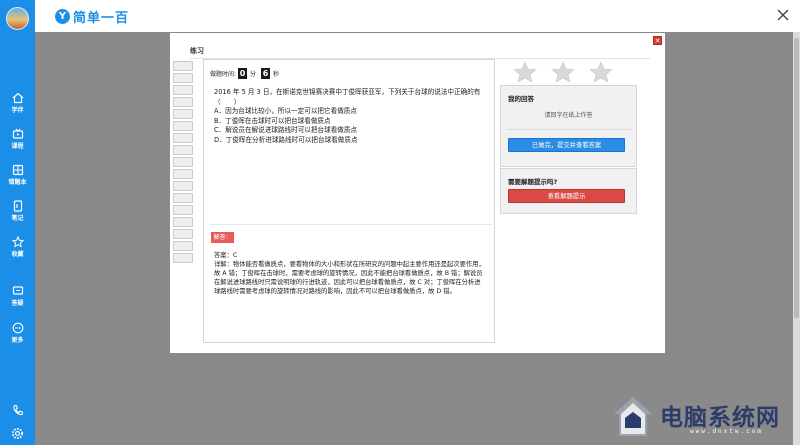 The width and height of the screenshot is (800, 445). I want to click on sidebar-item-qa: 答疑, so click(17, 302).